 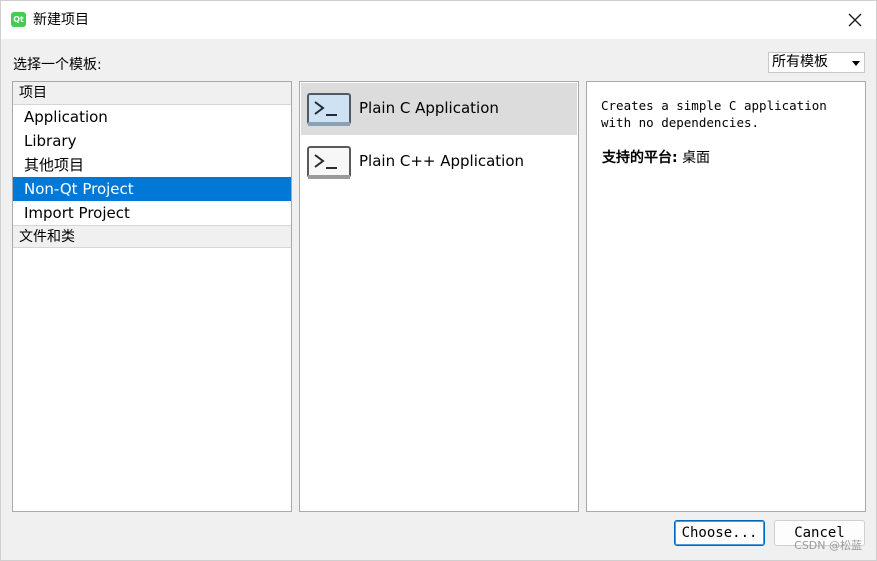 What do you see at coordinates (442, 161) in the screenshot?
I see `template-label: Plain C++ Application` at bounding box center [442, 161].